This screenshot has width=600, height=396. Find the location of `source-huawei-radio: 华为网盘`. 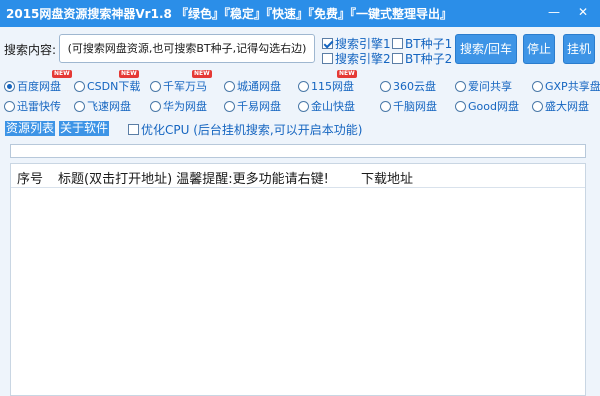

source-huawei-radio: 华为网盘 is located at coordinates (178, 106).